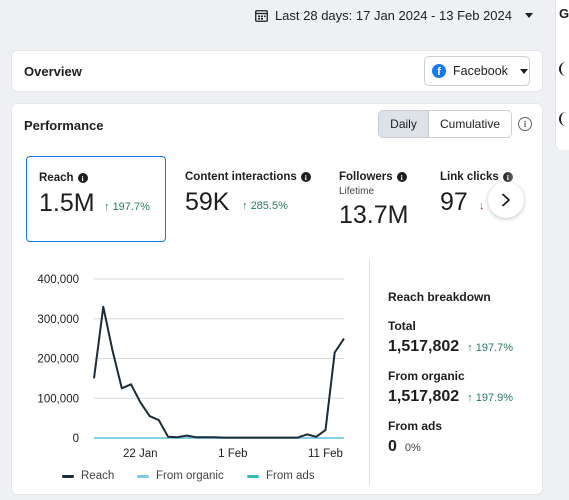 This screenshot has width=569, height=500. Describe the element at coordinates (241, 177) in the screenshot. I see `metric-label-text: Content interactions` at that location.